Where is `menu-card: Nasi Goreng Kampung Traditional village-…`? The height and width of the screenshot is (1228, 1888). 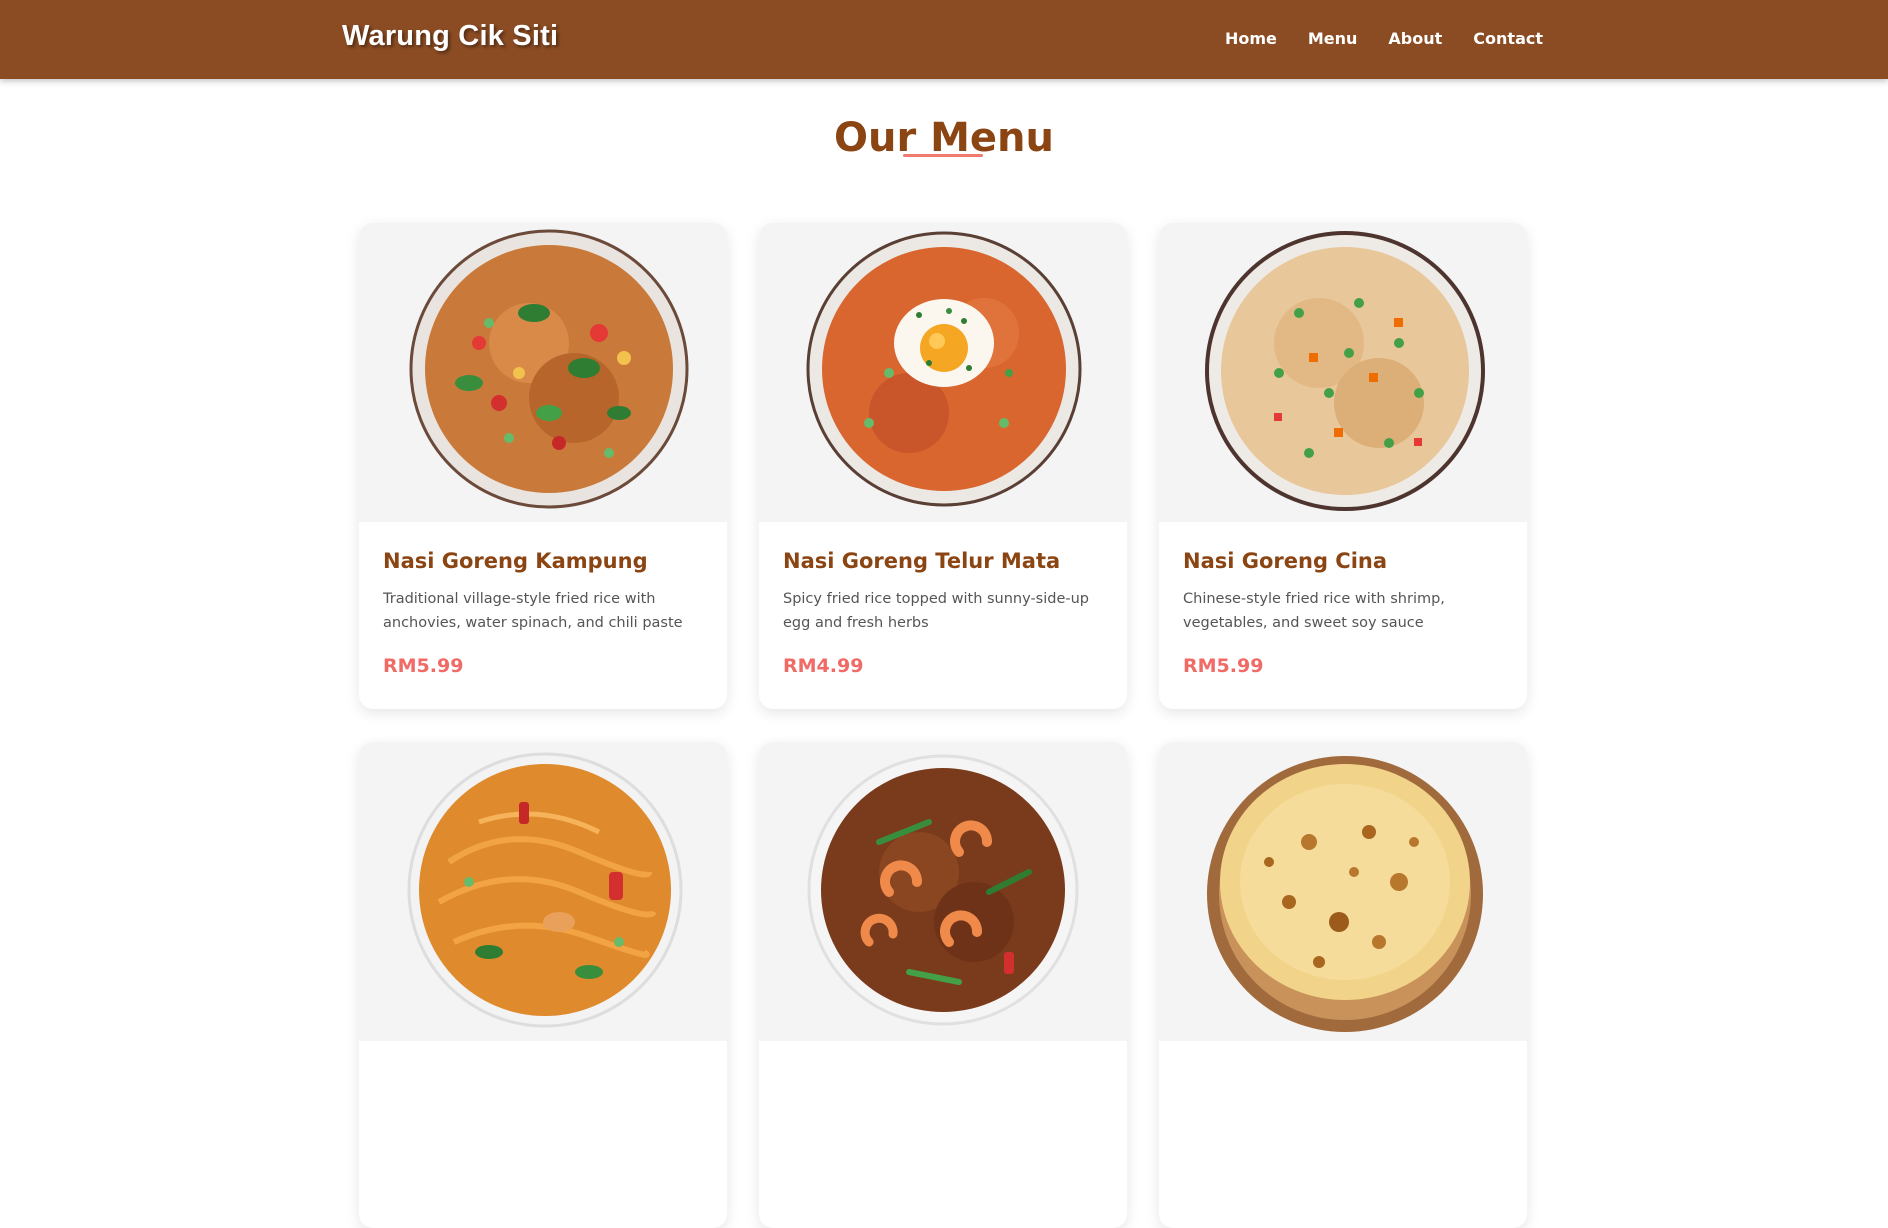 menu-card: Nasi Goreng Kampung Traditional village-… is located at coordinates (543, 466).